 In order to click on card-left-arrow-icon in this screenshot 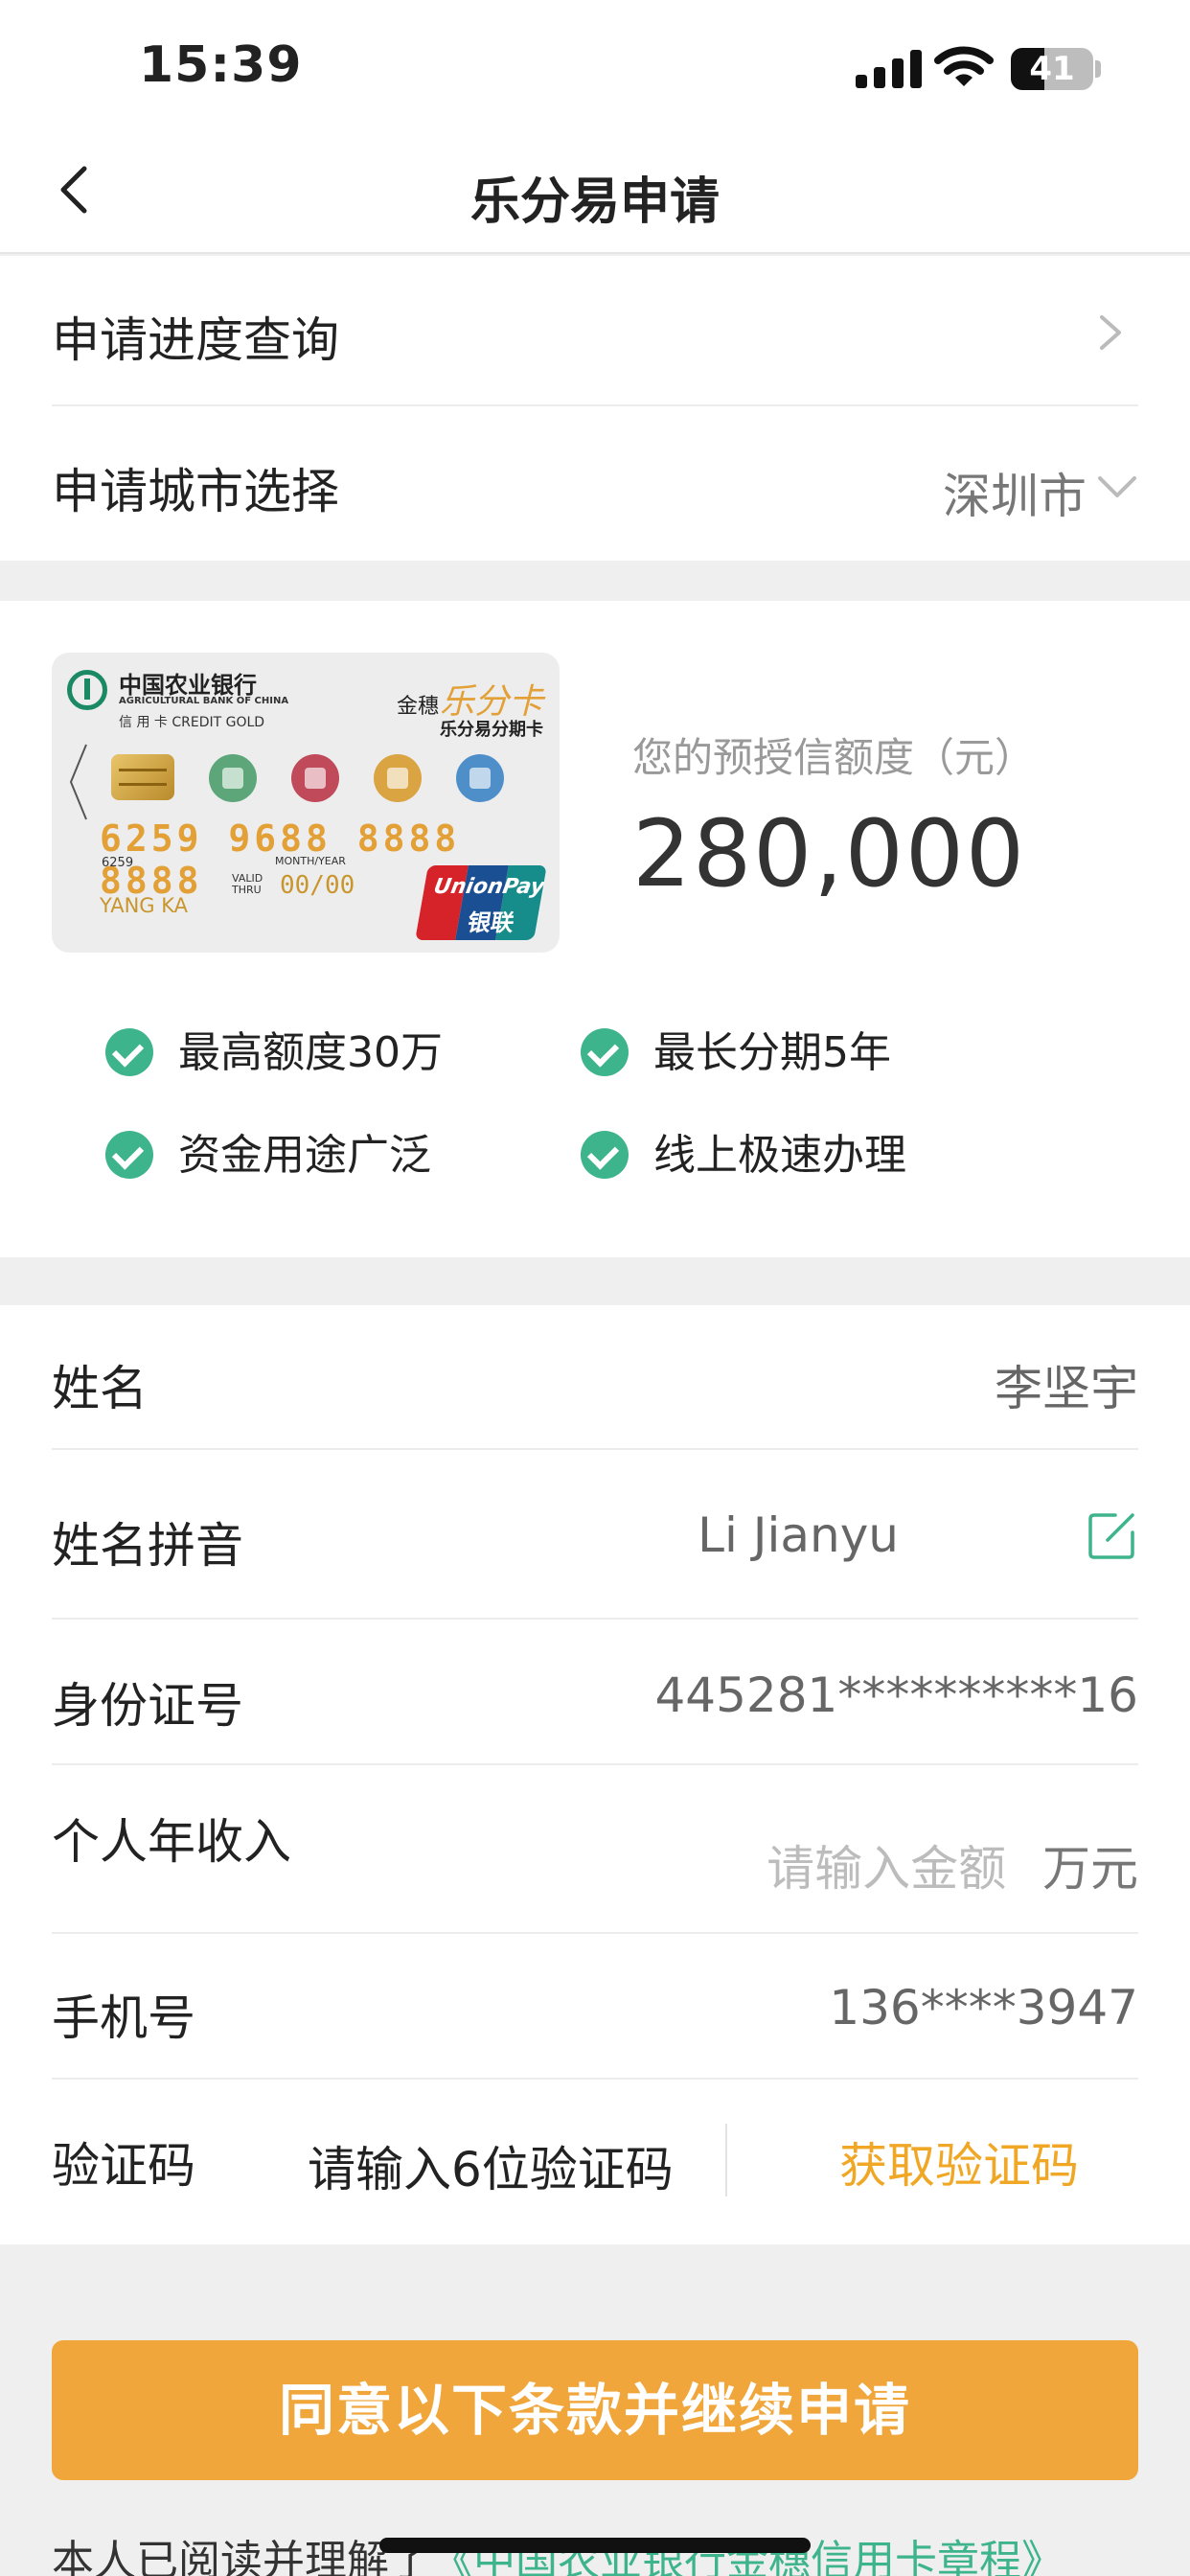, I will do `click(78, 782)`.